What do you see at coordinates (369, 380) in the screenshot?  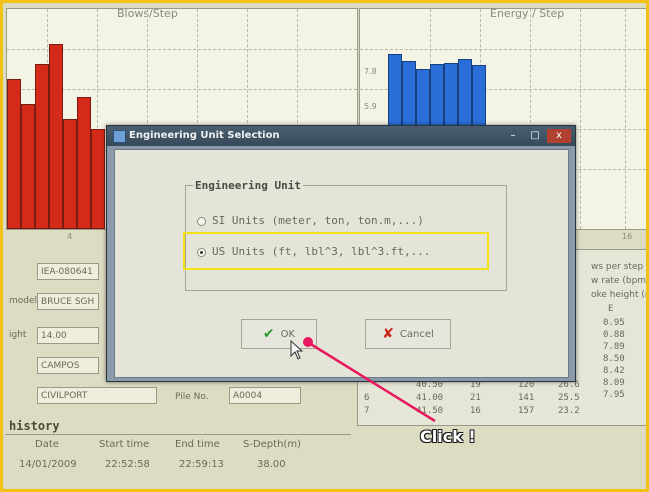 I see `annotation-arrow` at bounding box center [369, 380].